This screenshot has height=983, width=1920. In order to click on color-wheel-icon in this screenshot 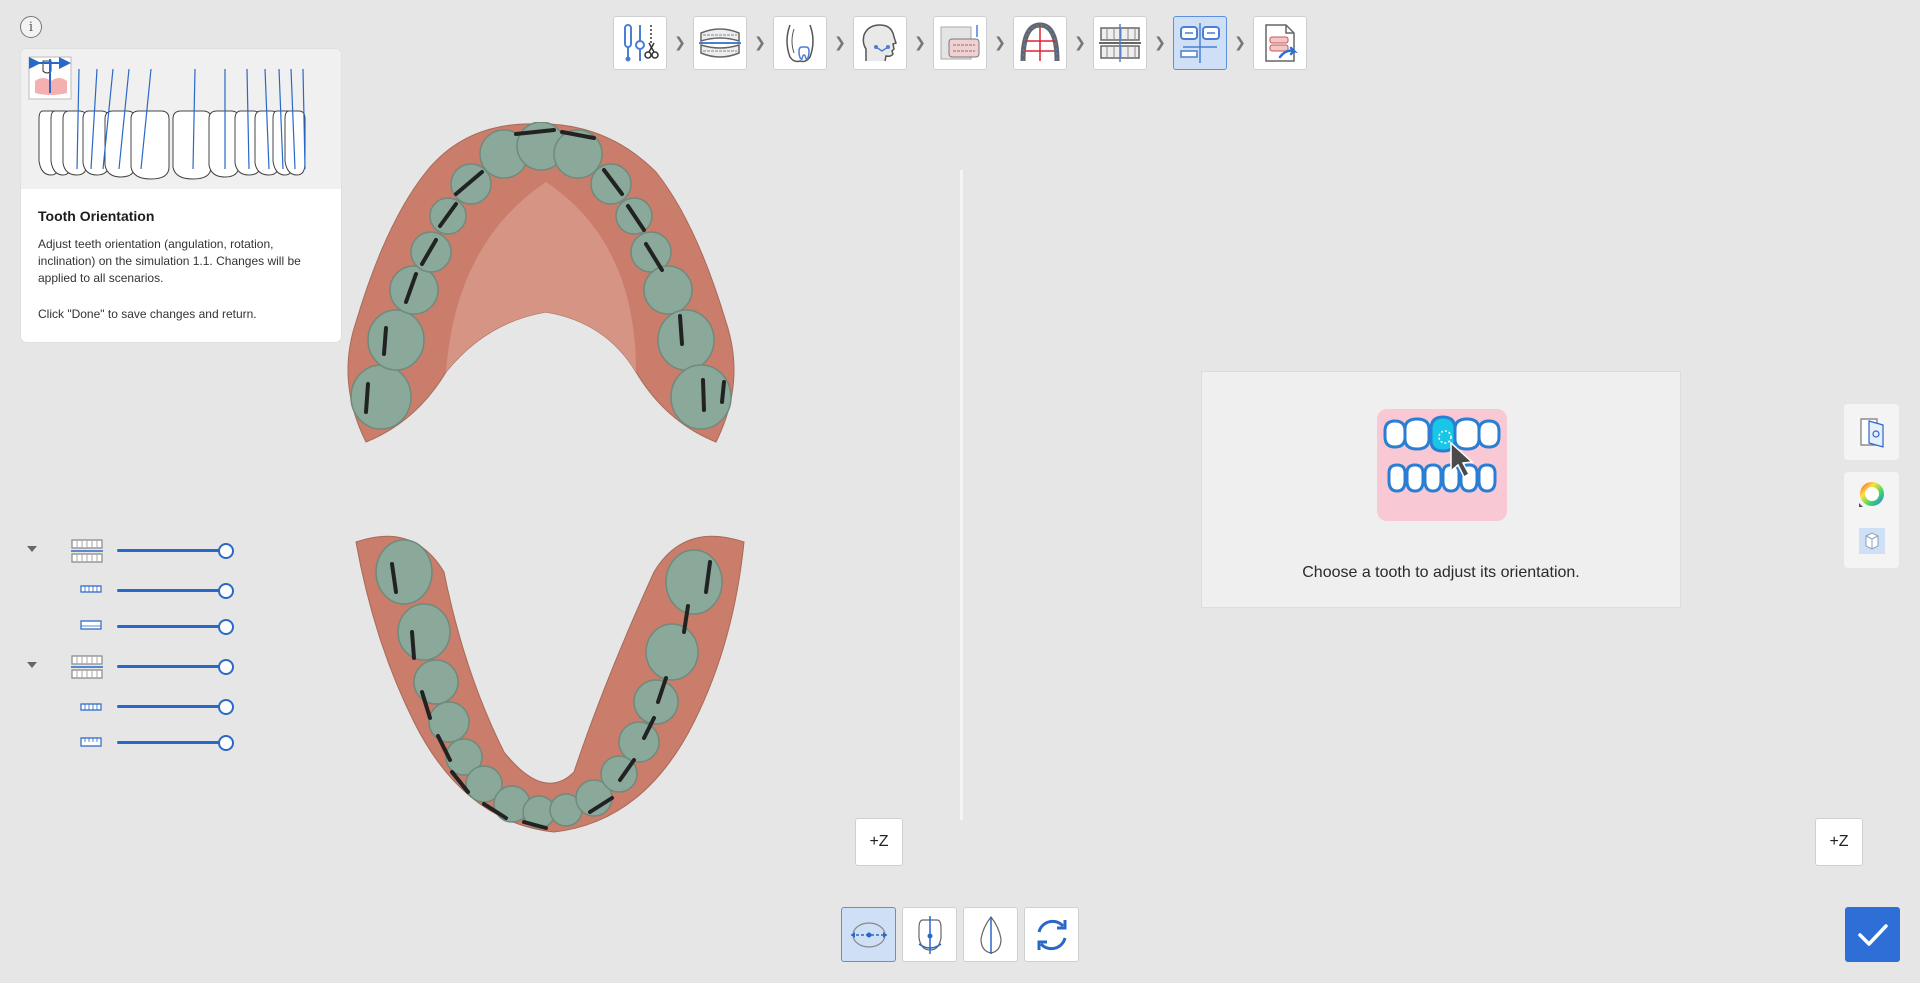, I will do `click(1871, 494)`.